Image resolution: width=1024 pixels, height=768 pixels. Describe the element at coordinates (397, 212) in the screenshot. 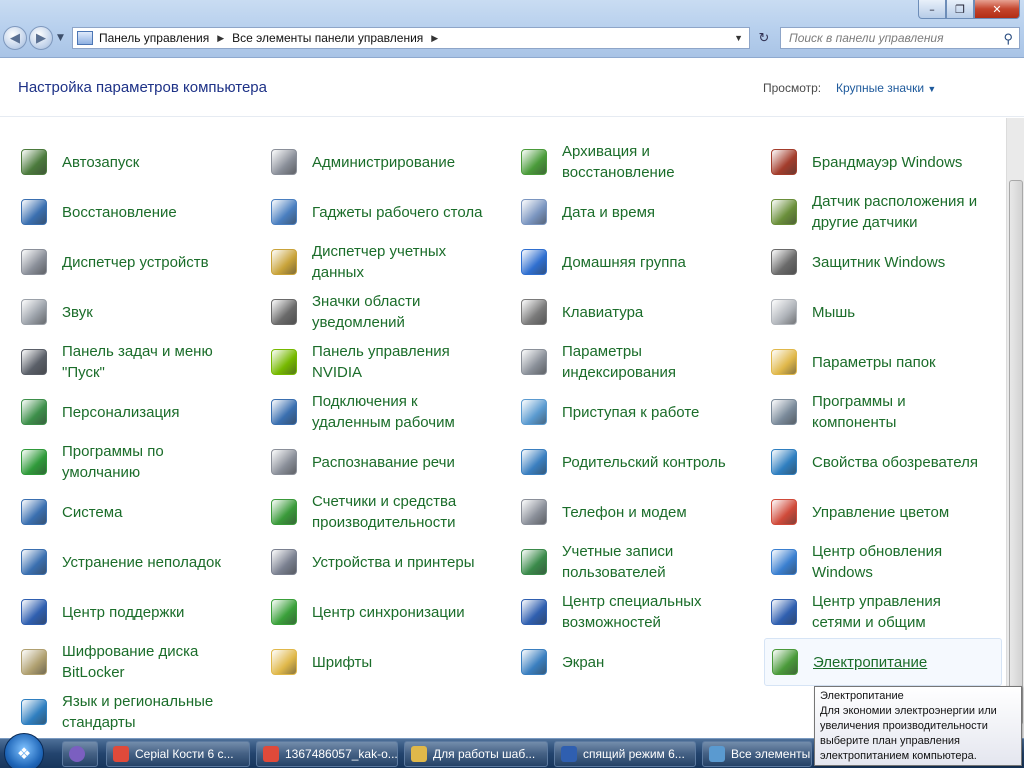

I see `item-label: Гаджеты рабочего стола` at that location.